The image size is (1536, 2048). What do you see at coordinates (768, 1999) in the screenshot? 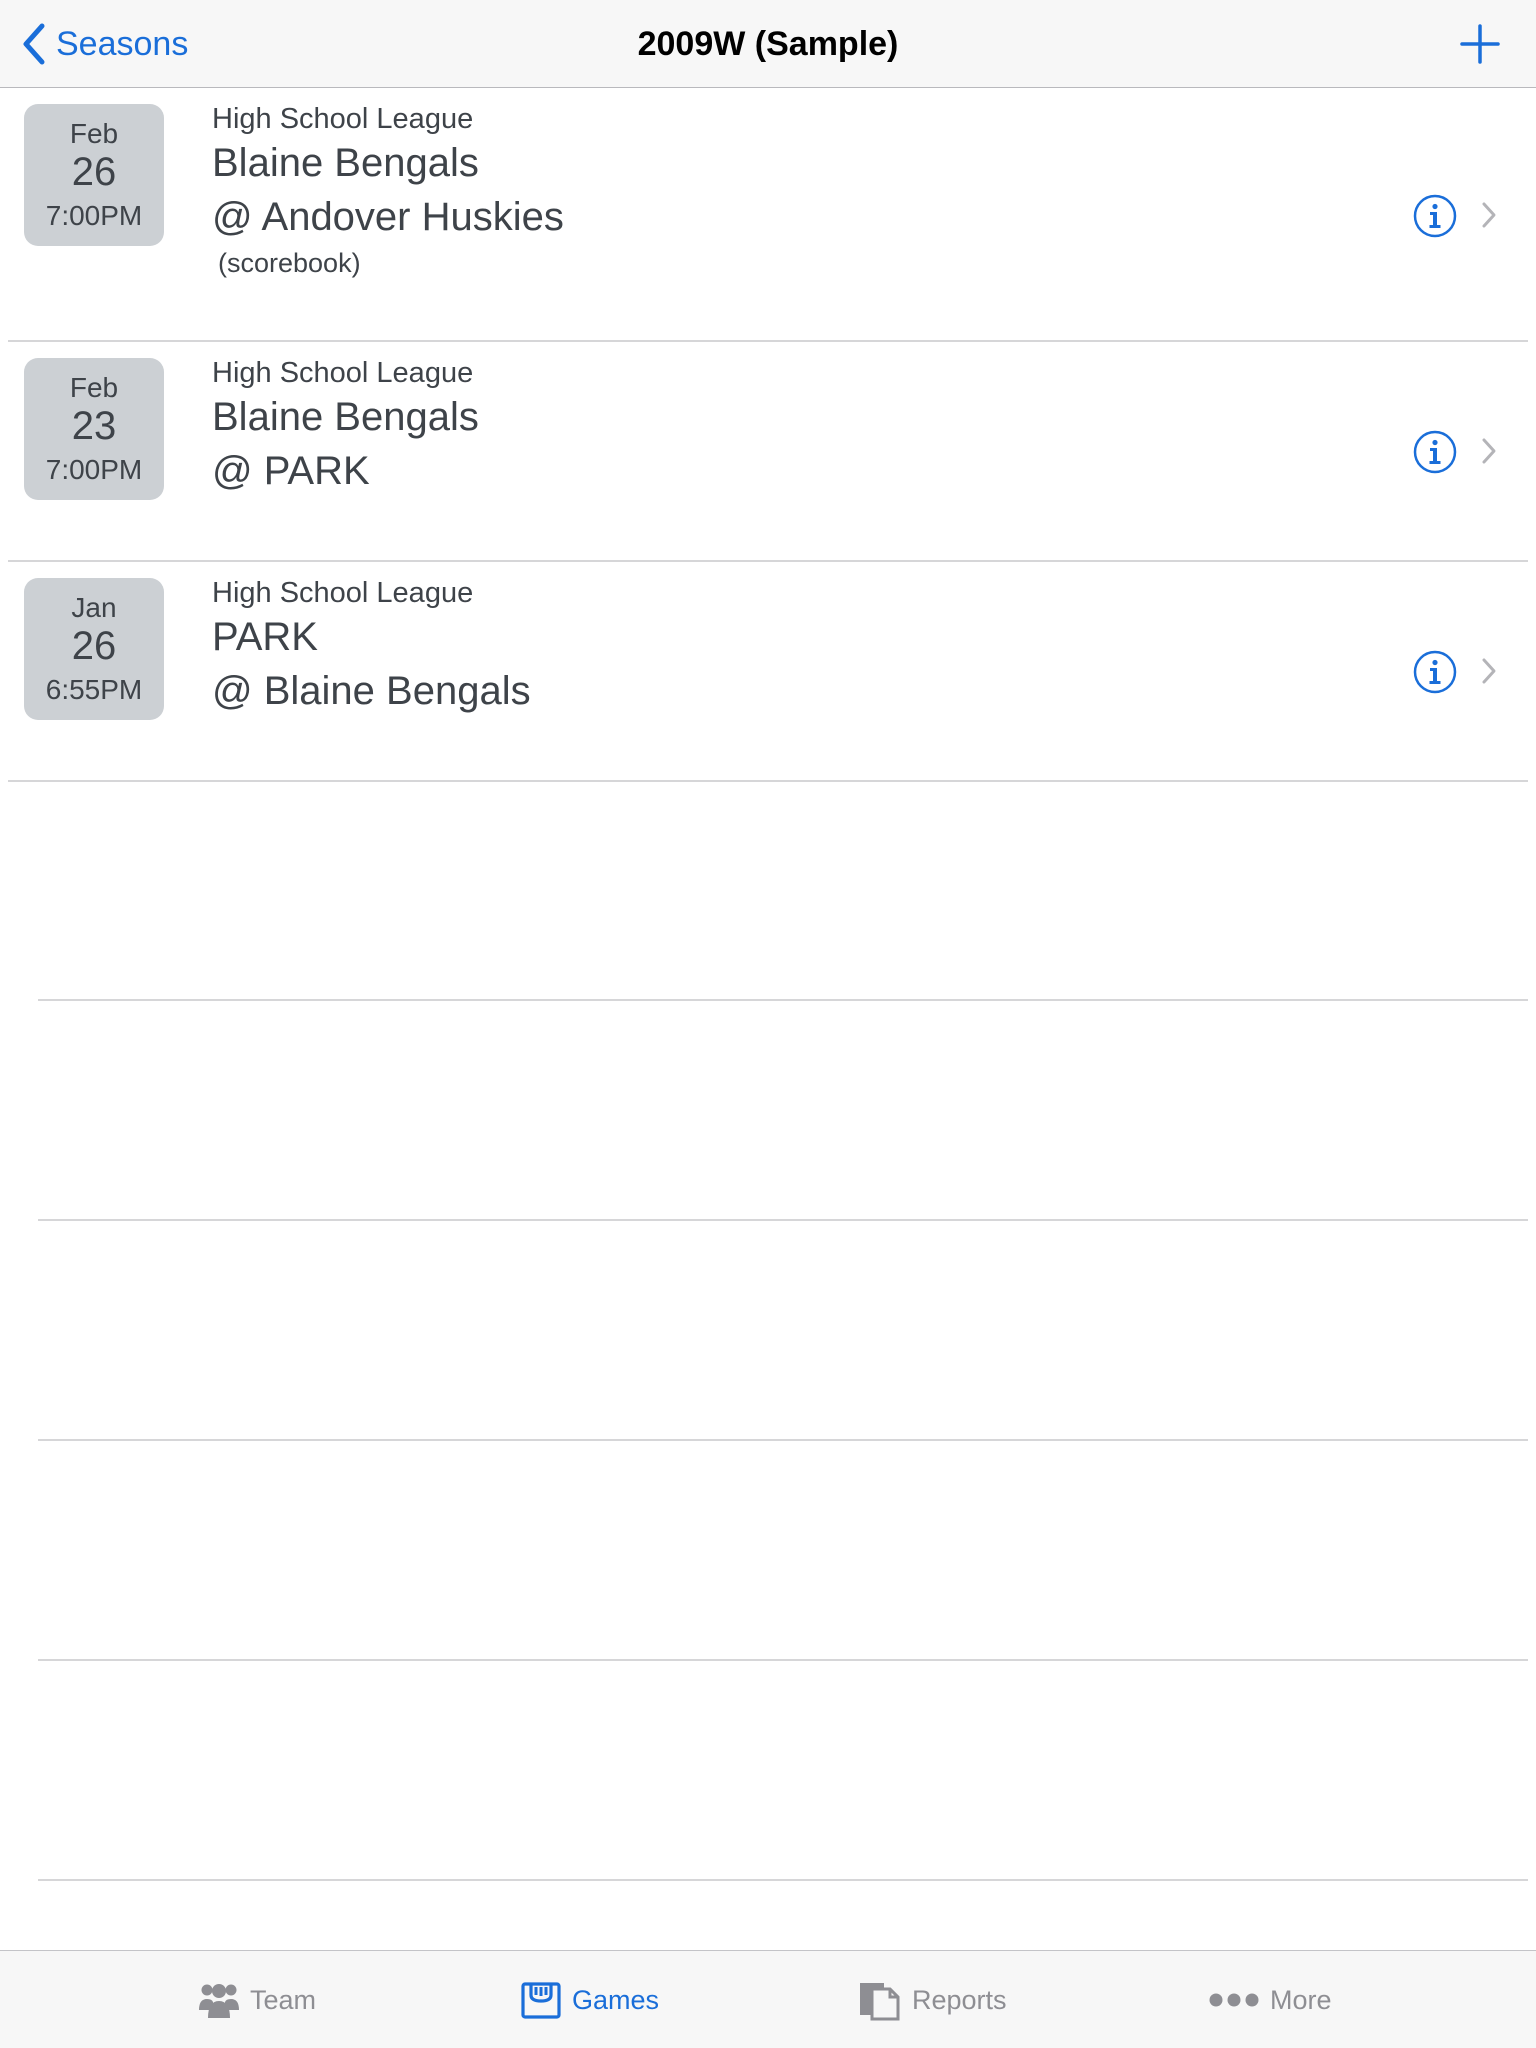
I see `tab-bar: Team Games Reports More` at bounding box center [768, 1999].